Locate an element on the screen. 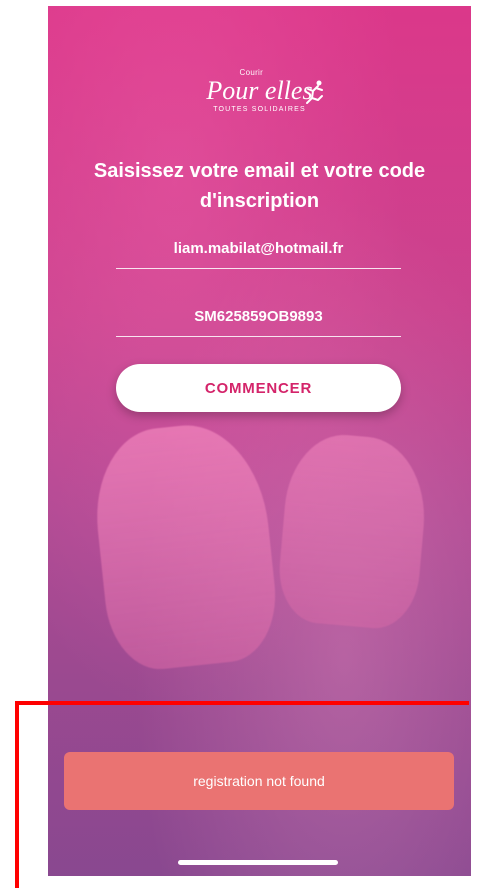  registration-code-value: SM625859OB9893 is located at coordinates (258, 316).